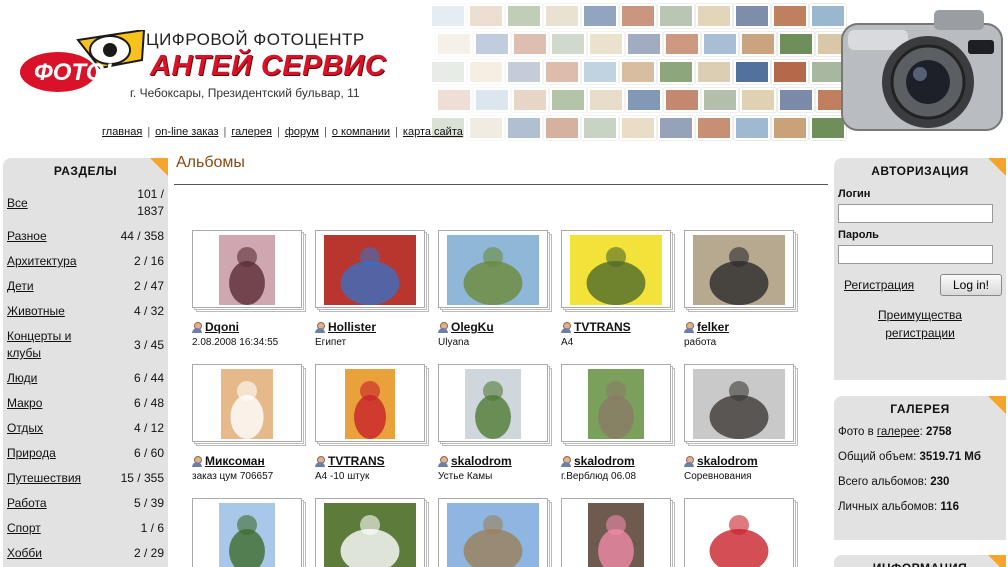 The width and height of the screenshot is (1008, 567). I want to click on section-link: Хобби, so click(24, 553).